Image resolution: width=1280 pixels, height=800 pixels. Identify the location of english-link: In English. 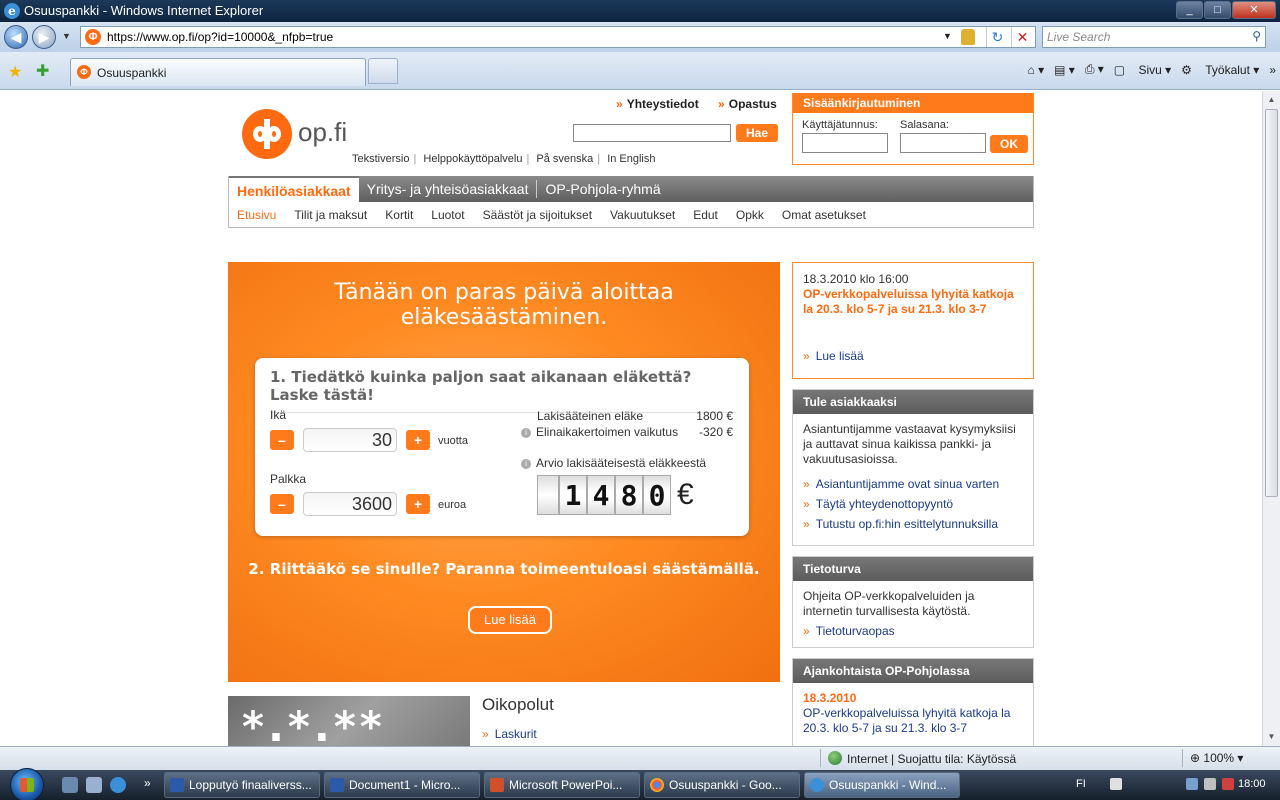
(631, 159).